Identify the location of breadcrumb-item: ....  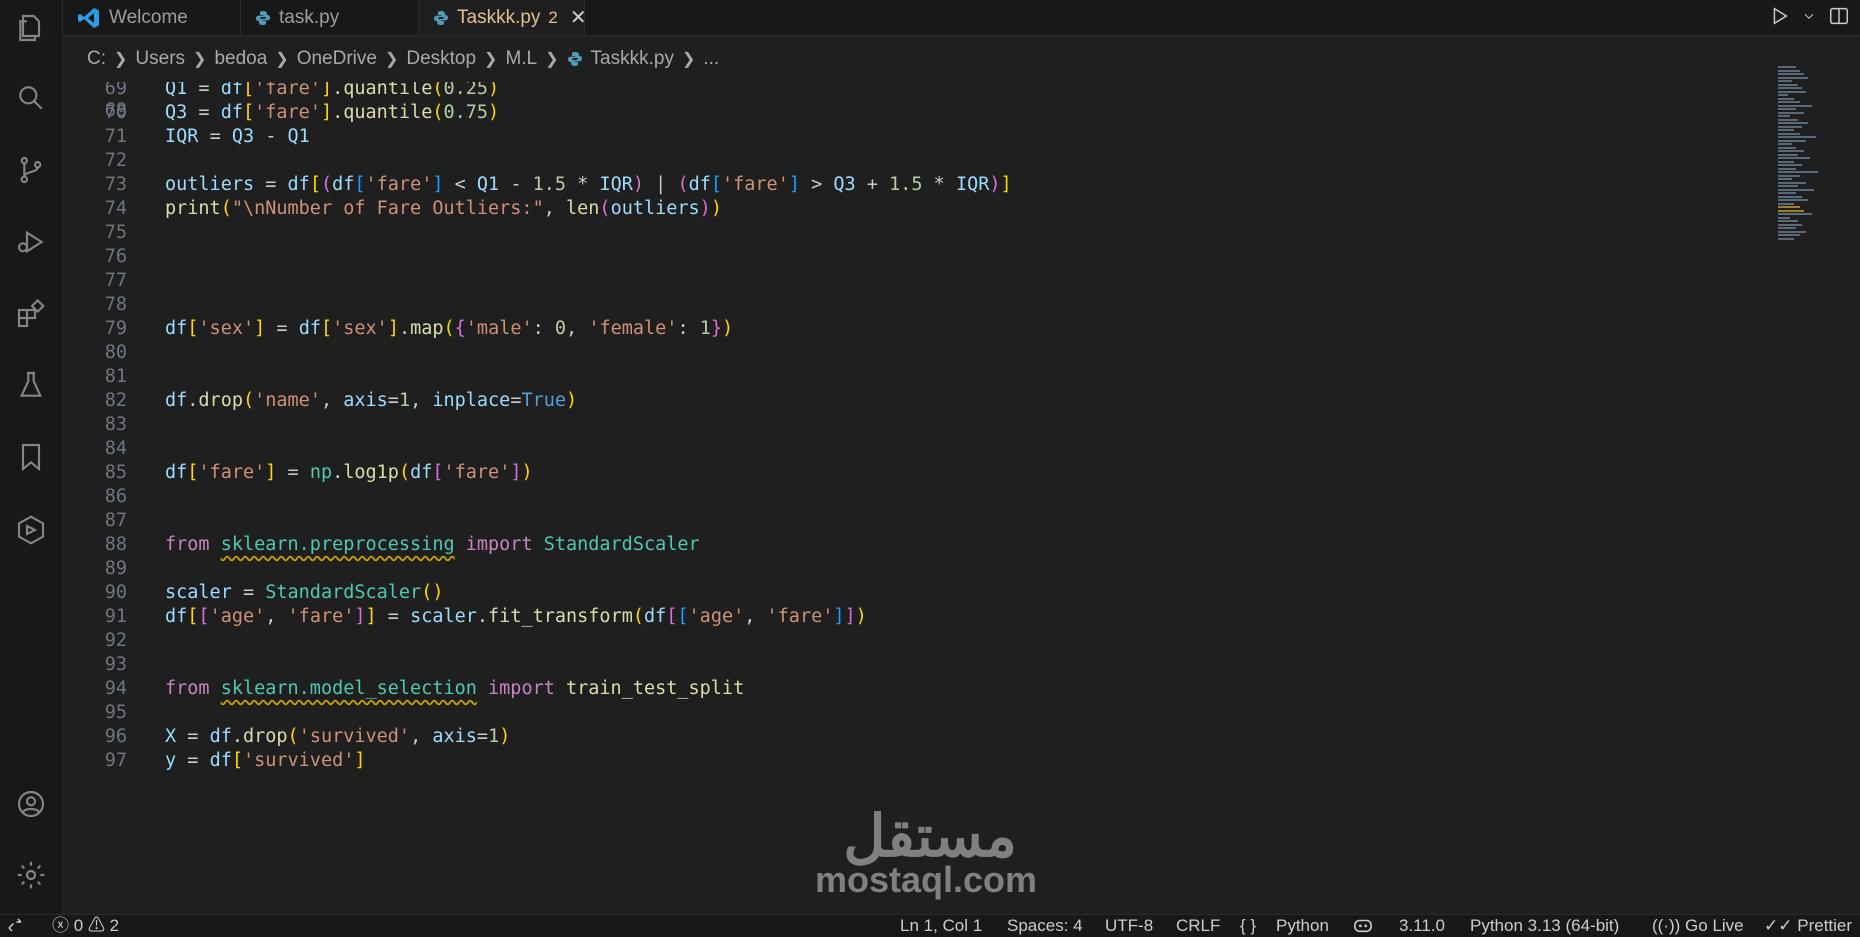
(711, 59).